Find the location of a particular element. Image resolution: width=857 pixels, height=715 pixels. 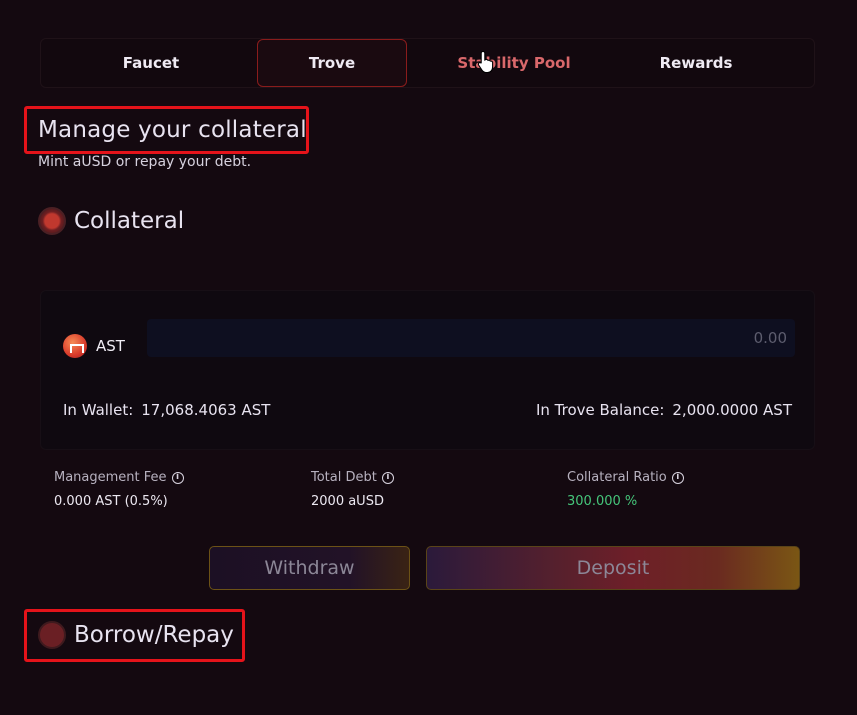

tab-bar: Faucet Trove Stability Pool Rewards is located at coordinates (427, 63).